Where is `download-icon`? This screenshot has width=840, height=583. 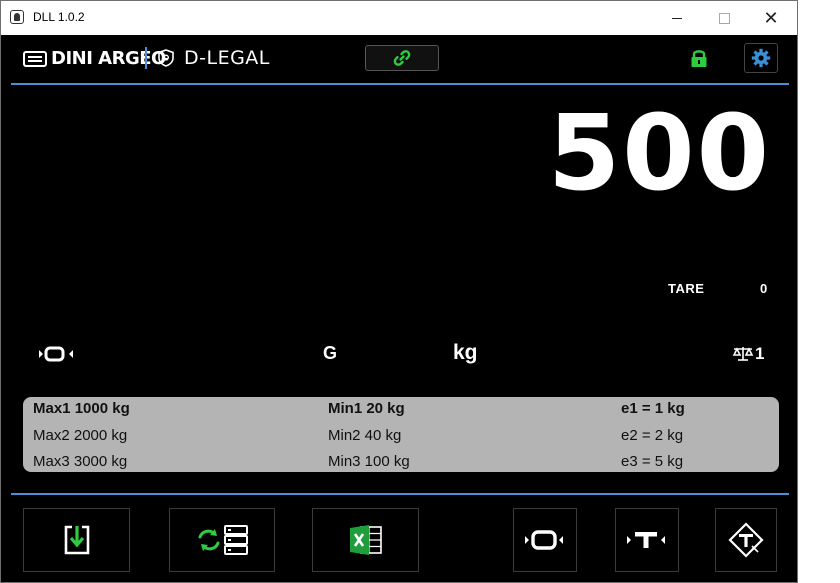 download-icon is located at coordinates (76, 540).